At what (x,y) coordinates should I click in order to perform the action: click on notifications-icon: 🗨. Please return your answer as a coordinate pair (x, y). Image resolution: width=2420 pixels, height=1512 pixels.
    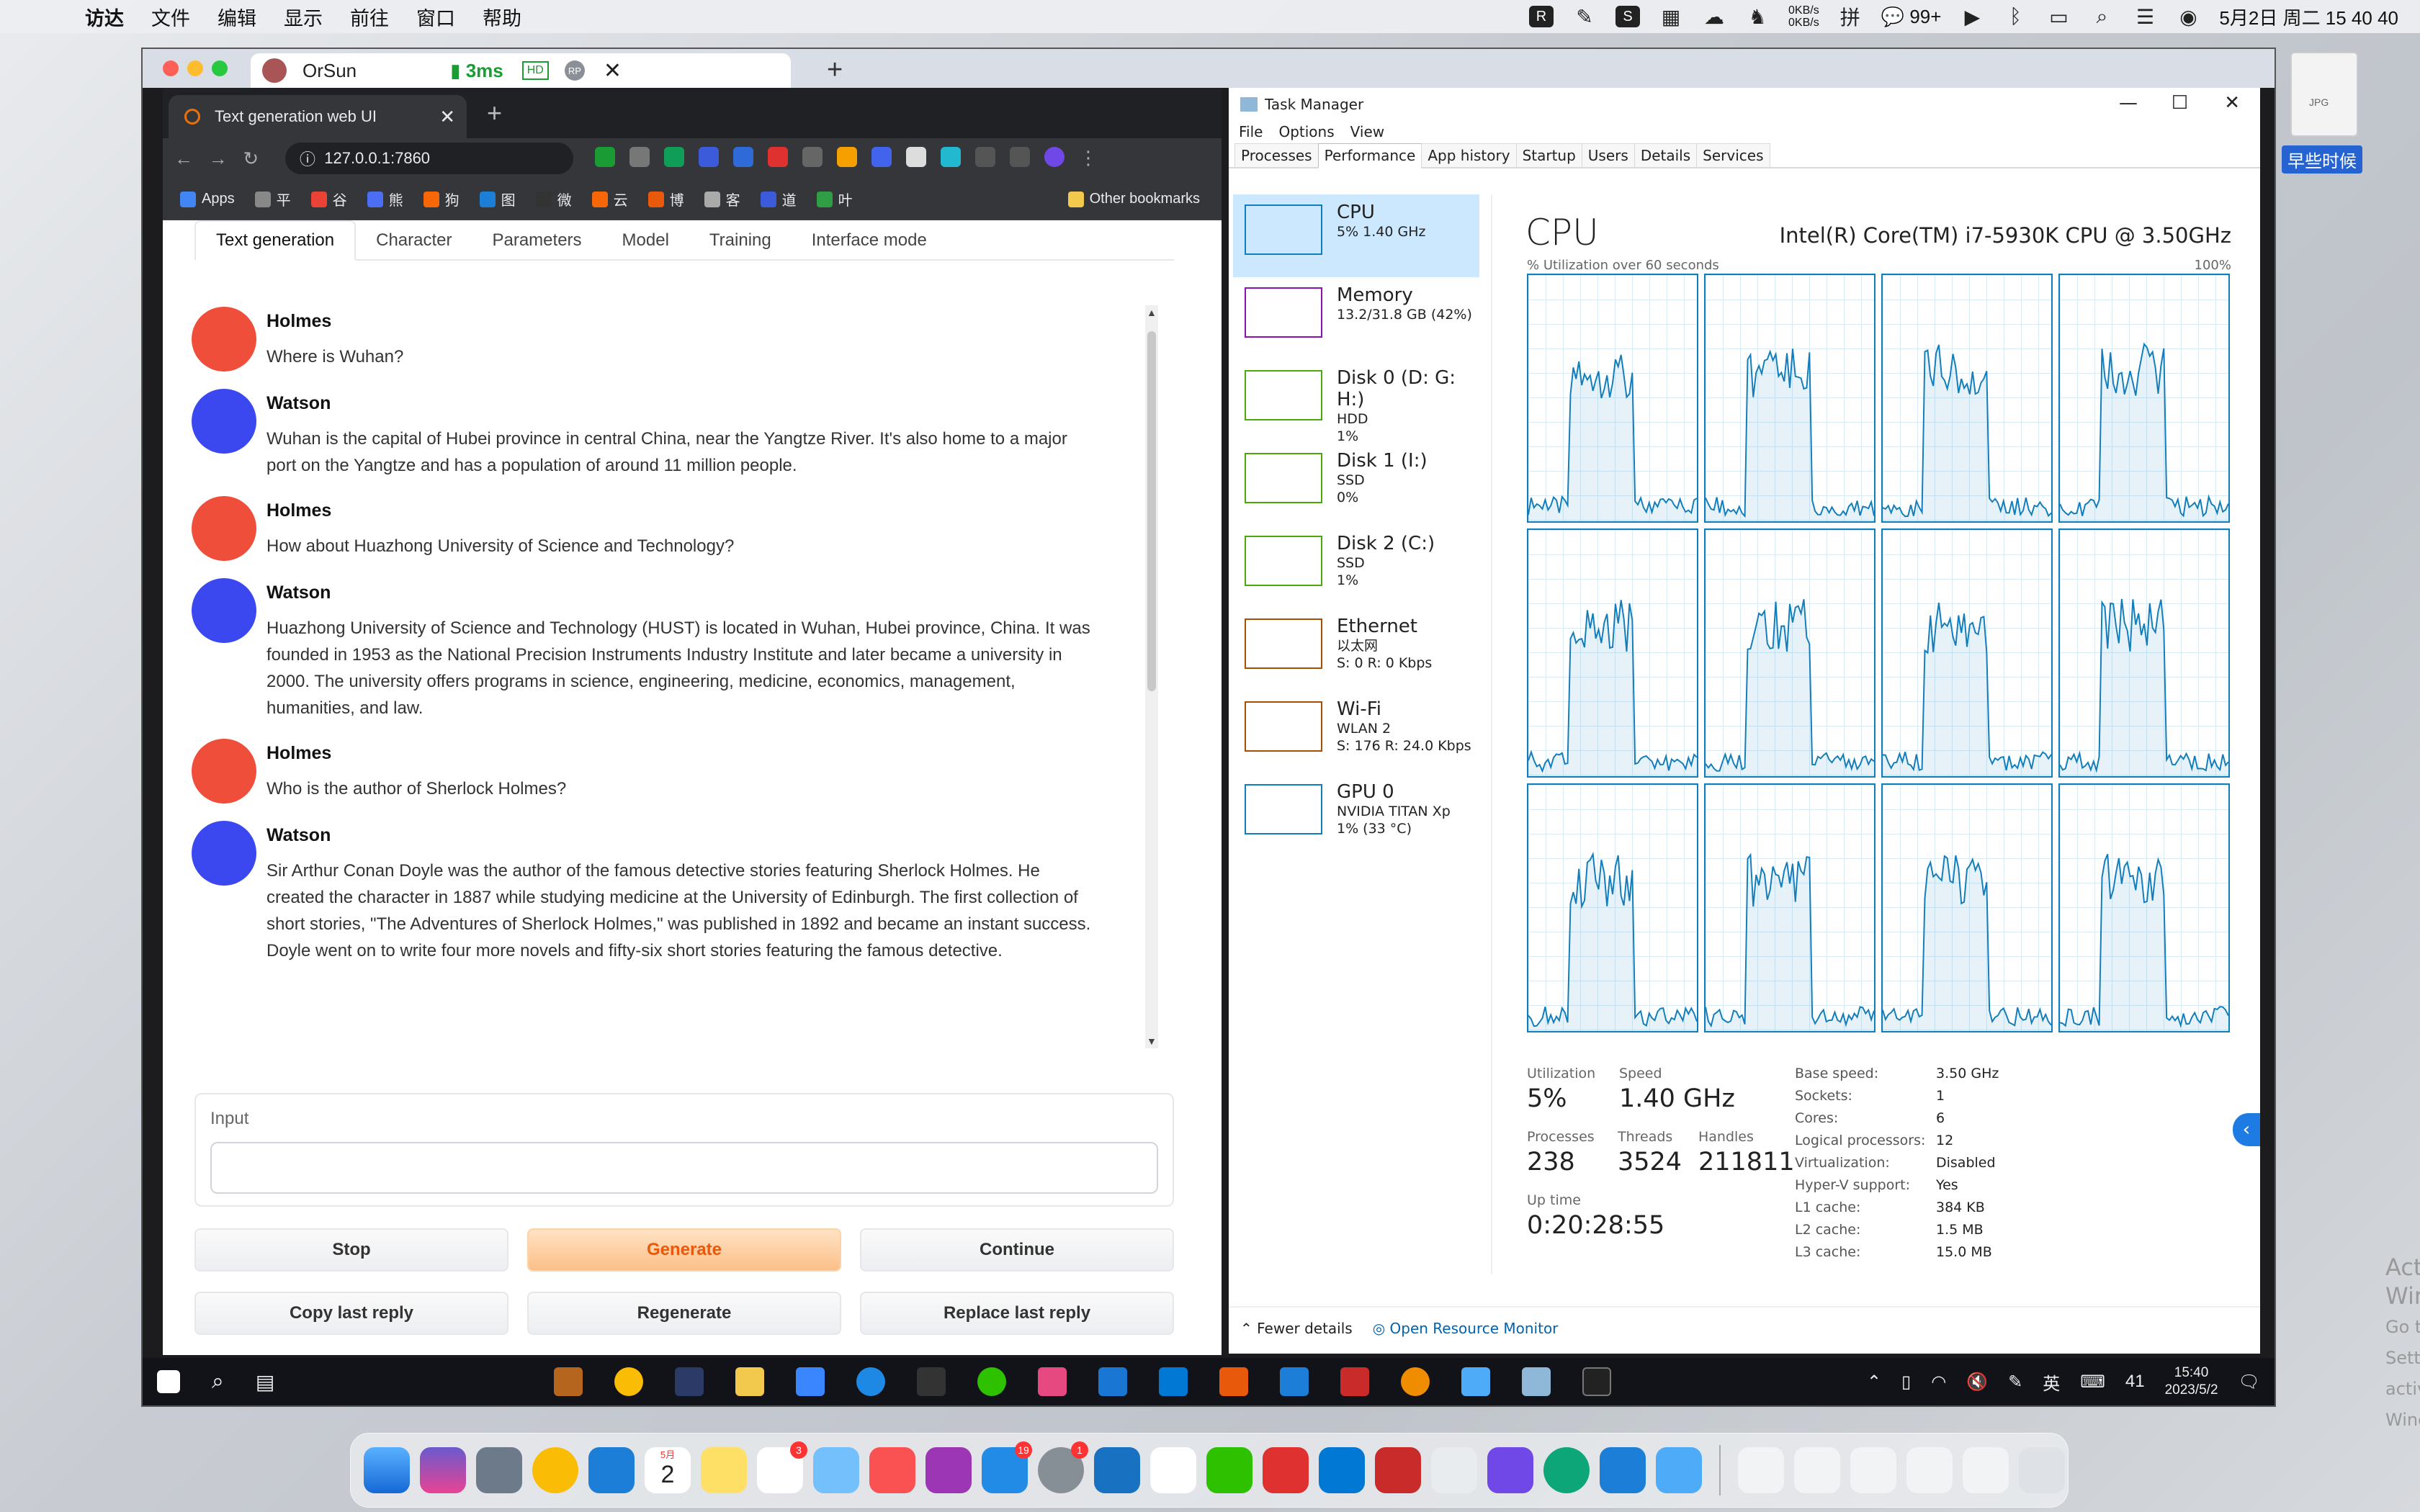
    Looking at the image, I should click on (2249, 1382).